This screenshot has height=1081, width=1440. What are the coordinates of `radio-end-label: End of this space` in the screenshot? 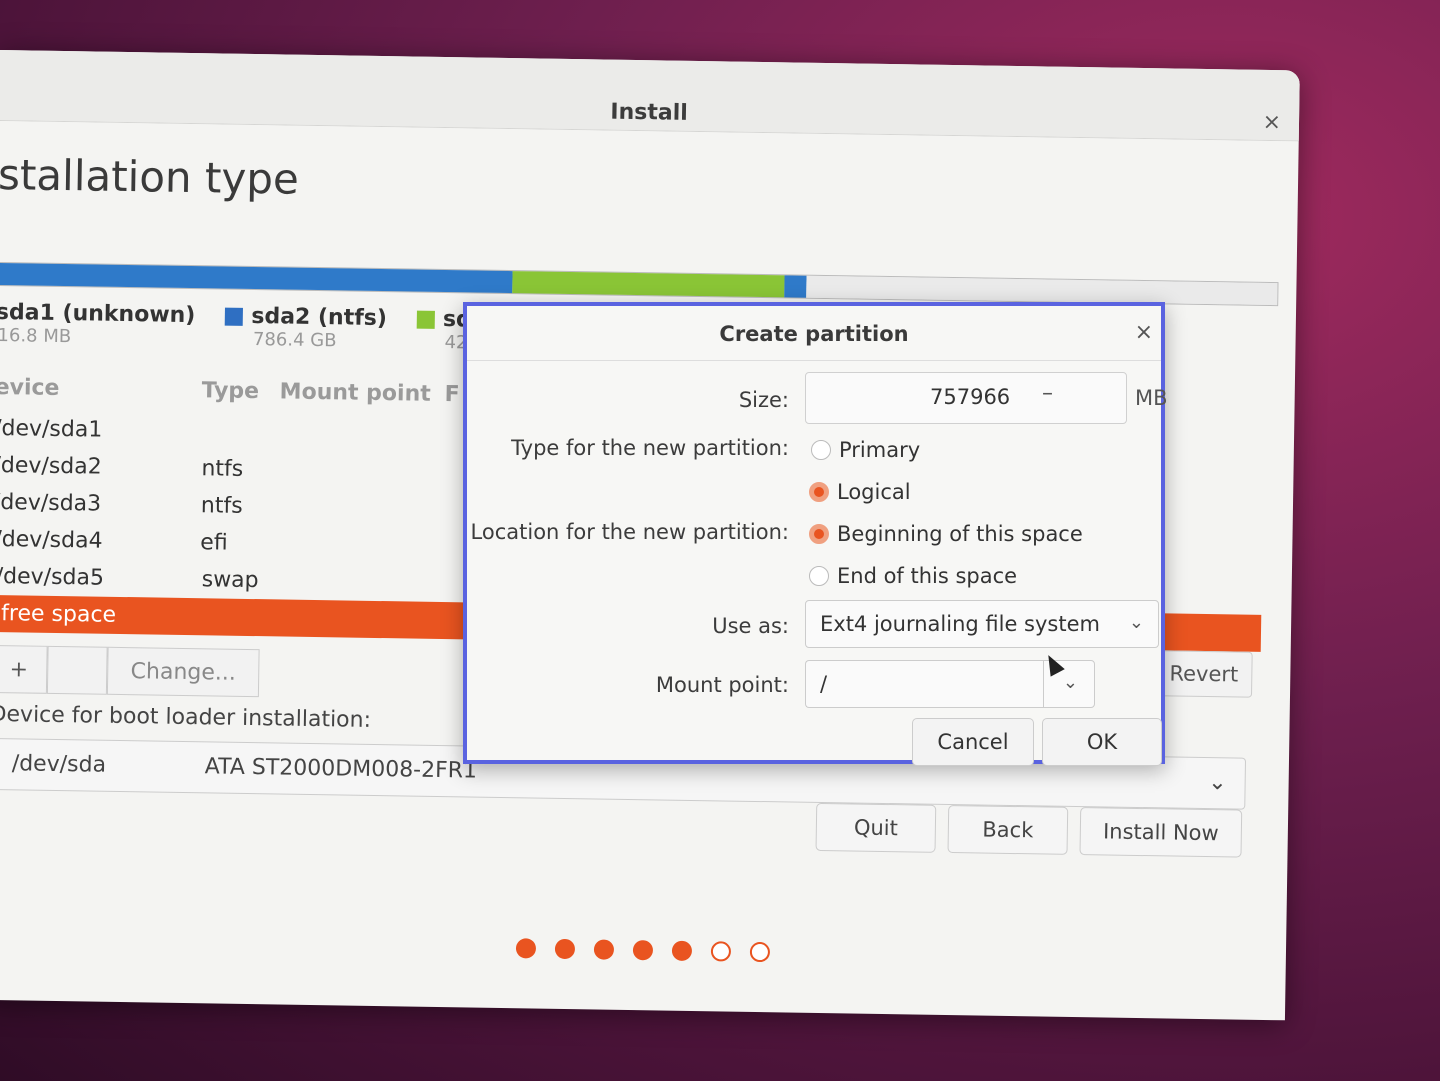 It's located at (927, 576).